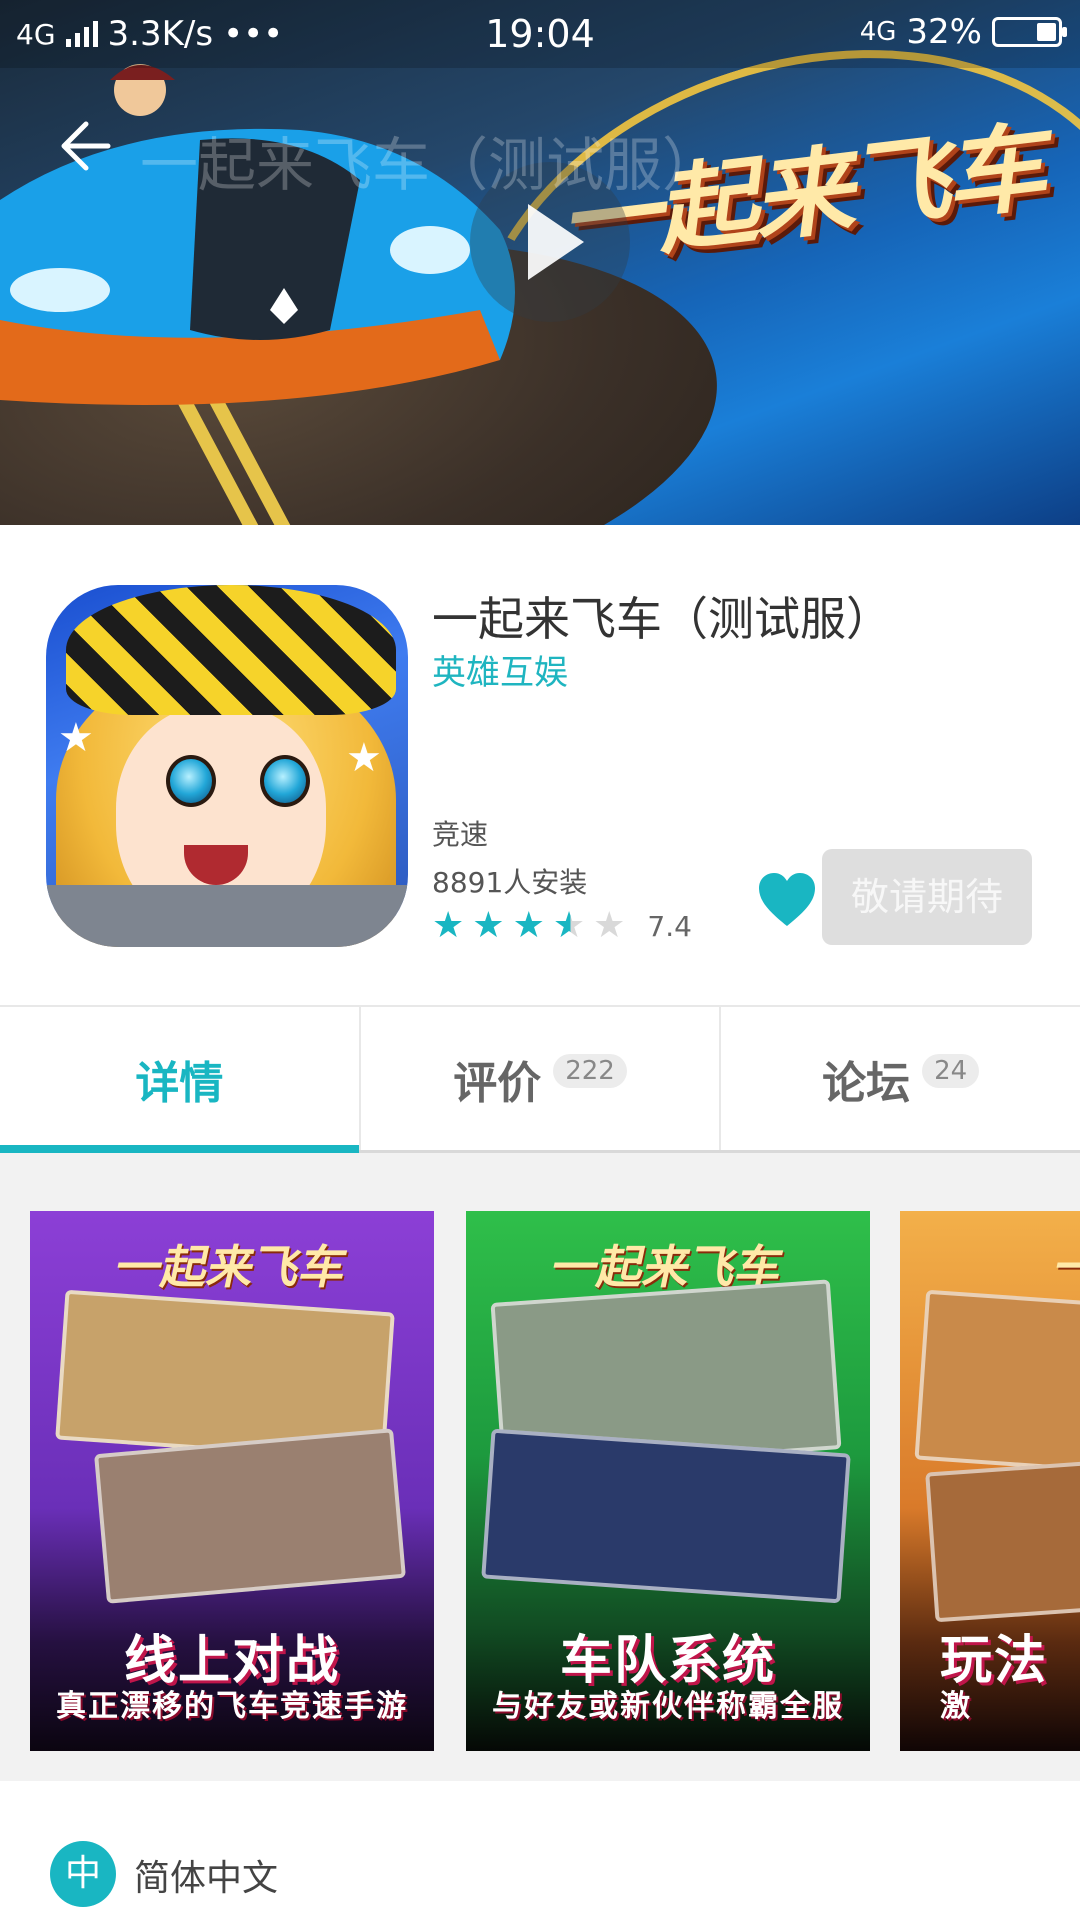  Describe the element at coordinates (787, 900) in the screenshot. I see `favorite-heart-icon` at that location.